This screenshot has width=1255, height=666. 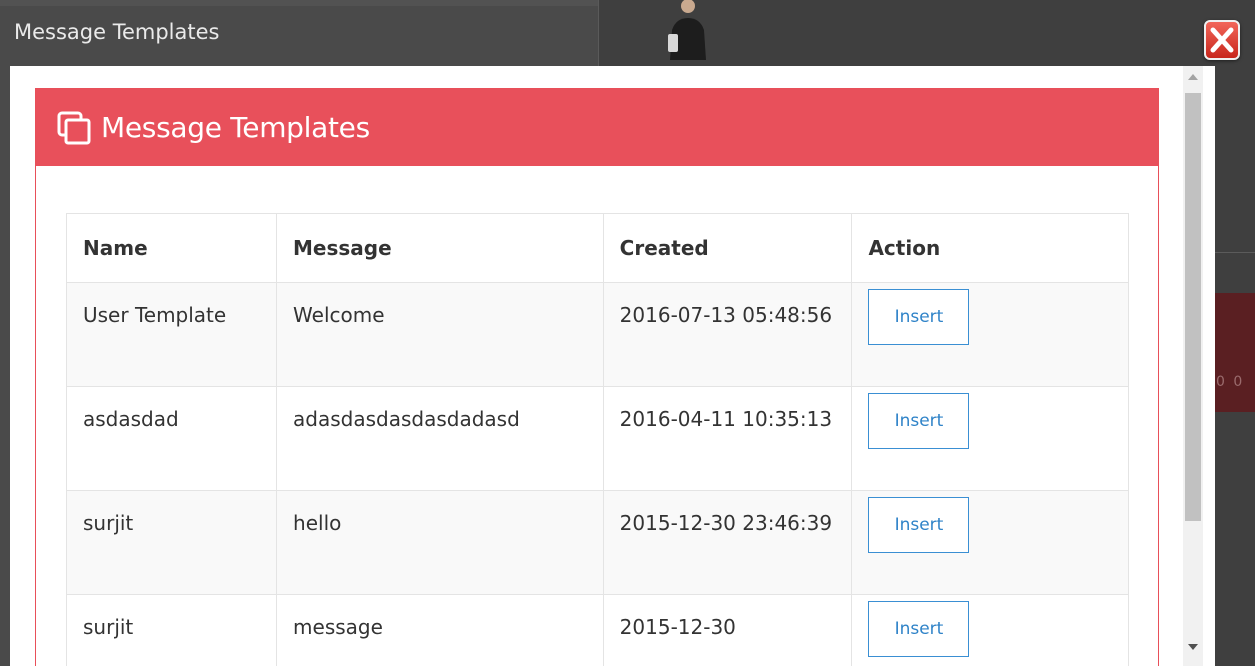 What do you see at coordinates (727, 438) in the screenshot?
I see `cell-created: 2016-04-11 10:35:13` at bounding box center [727, 438].